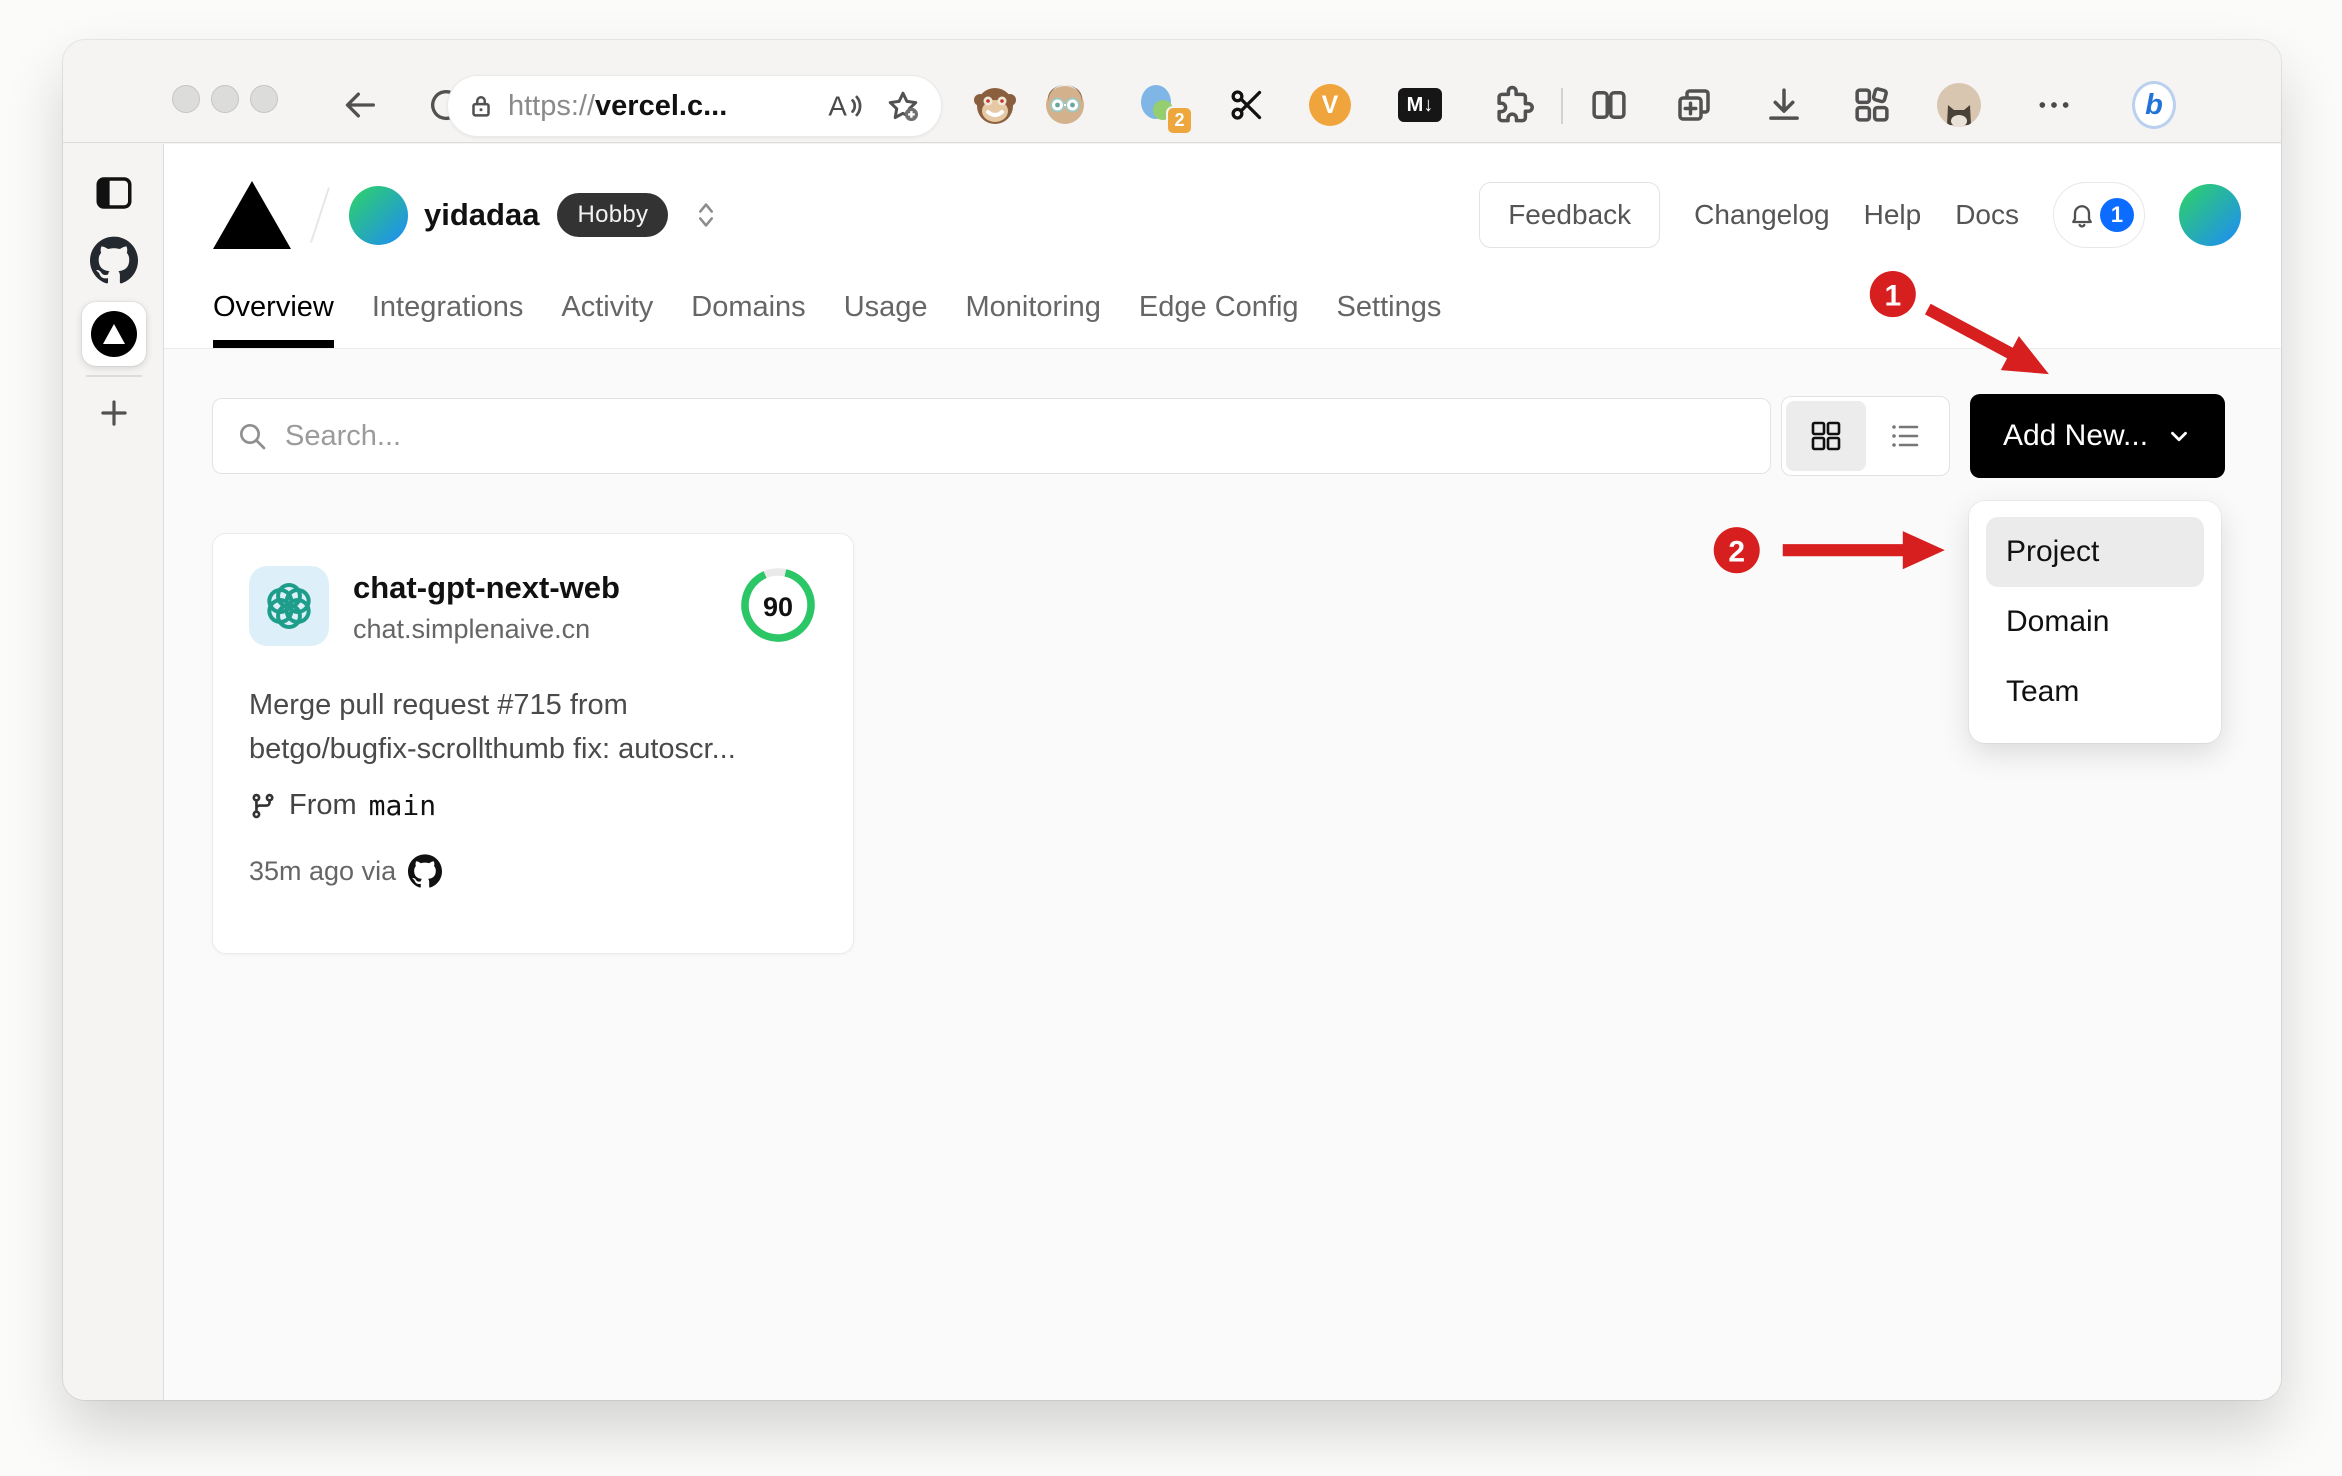 Image resolution: width=2342 pixels, height=1476 pixels. What do you see at coordinates (2082, 216) in the screenshot?
I see `bell-icon` at bounding box center [2082, 216].